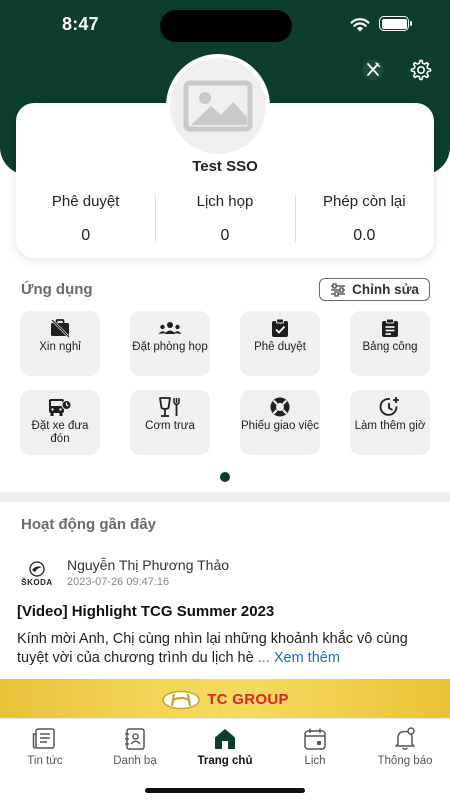 The width and height of the screenshot is (450, 800). I want to click on app-timesheet: Bảng công, so click(390, 343).